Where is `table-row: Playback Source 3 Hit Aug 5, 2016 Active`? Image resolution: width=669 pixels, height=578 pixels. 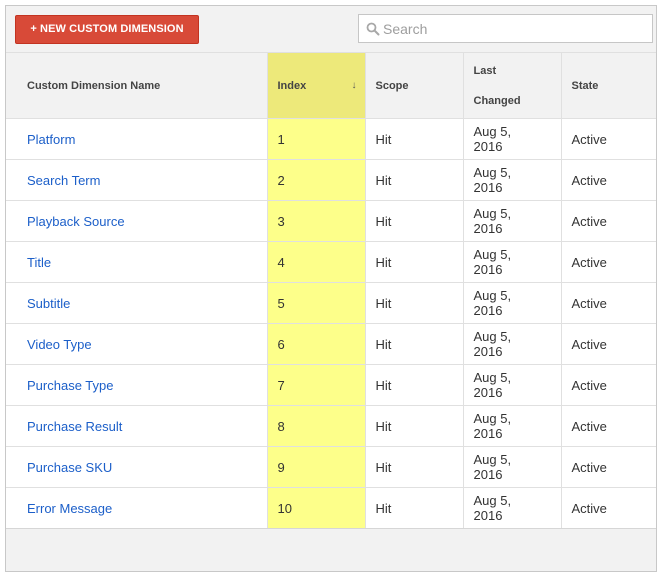 table-row: Playback Source 3 Hit Aug 5, 2016 Active is located at coordinates (331, 221).